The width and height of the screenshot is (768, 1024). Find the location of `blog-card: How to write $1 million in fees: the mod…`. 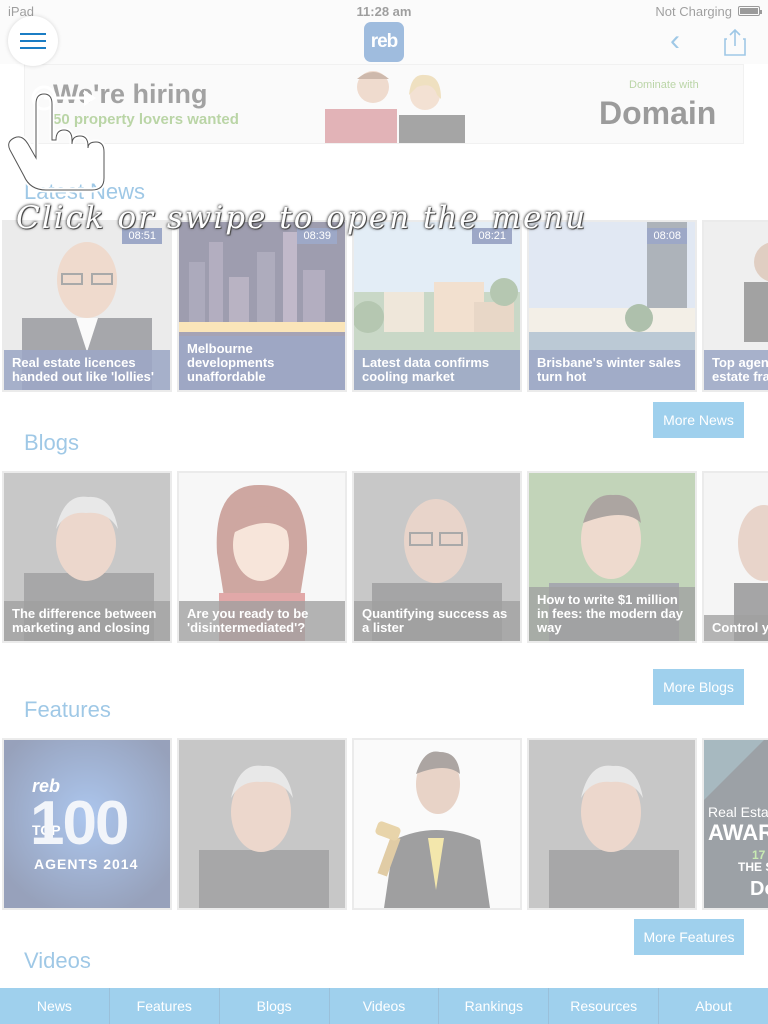

blog-card: How to write $1 million in fees: the mod… is located at coordinates (612, 557).